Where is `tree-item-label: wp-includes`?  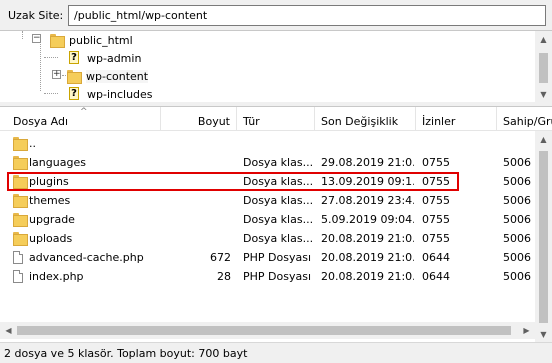 tree-item-label: wp-includes is located at coordinates (120, 94).